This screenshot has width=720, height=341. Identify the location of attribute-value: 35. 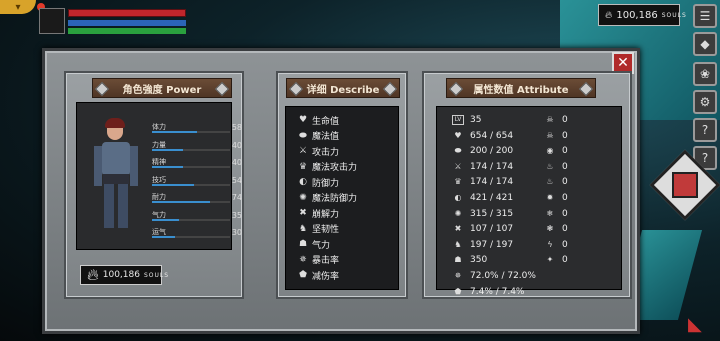
(476, 120).